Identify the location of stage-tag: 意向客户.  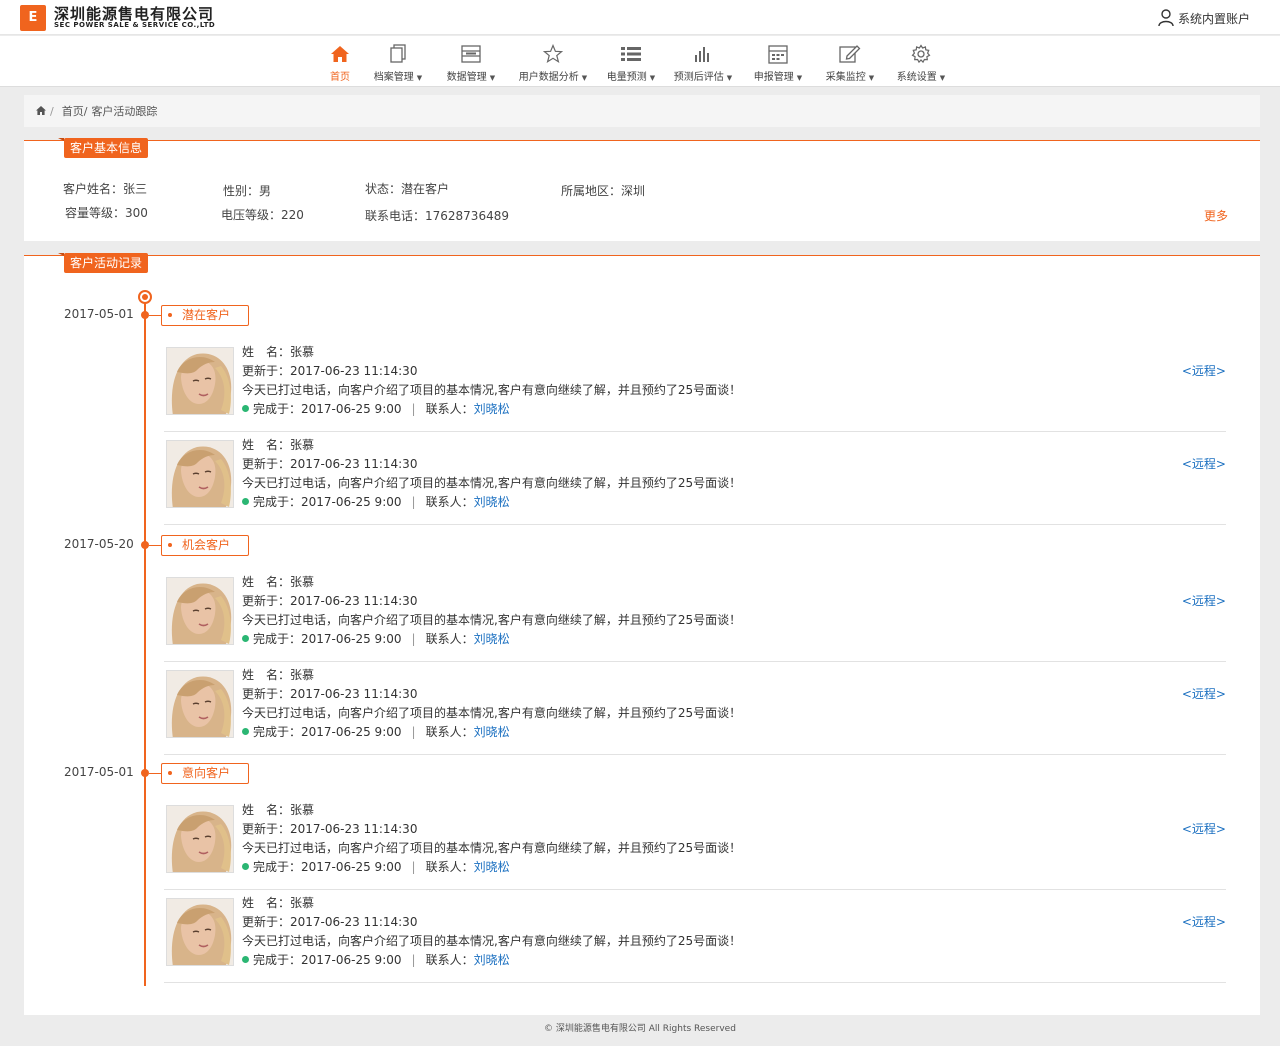
(205, 773).